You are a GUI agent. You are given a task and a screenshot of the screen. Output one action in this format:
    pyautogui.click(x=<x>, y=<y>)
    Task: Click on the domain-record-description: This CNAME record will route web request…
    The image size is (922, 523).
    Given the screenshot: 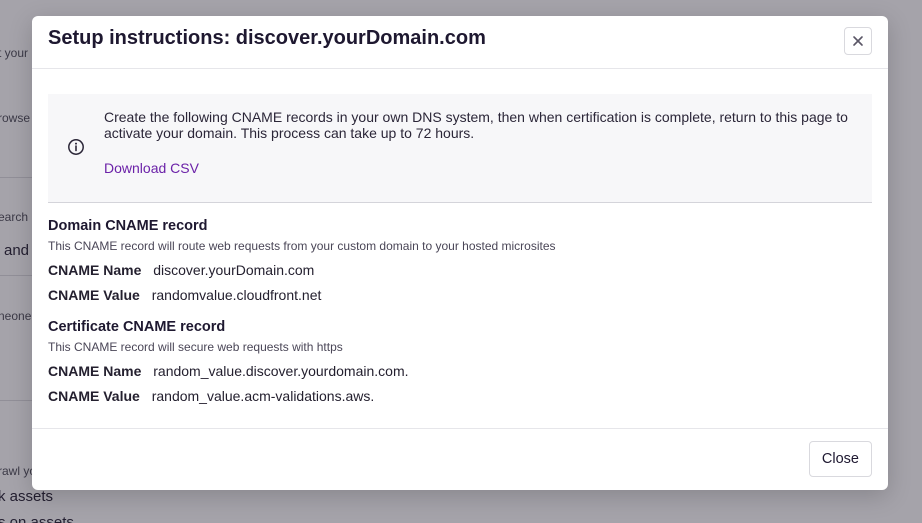 What is the action you would take?
    pyautogui.click(x=302, y=246)
    